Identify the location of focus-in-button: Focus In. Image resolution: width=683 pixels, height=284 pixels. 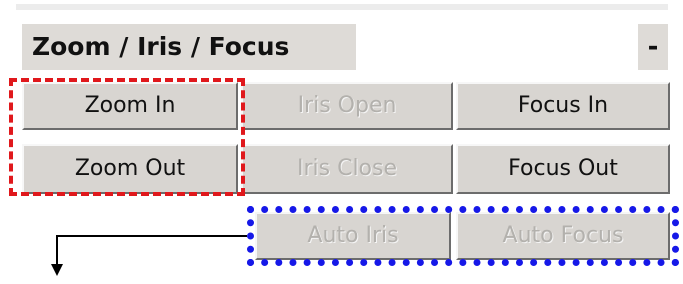
(563, 106).